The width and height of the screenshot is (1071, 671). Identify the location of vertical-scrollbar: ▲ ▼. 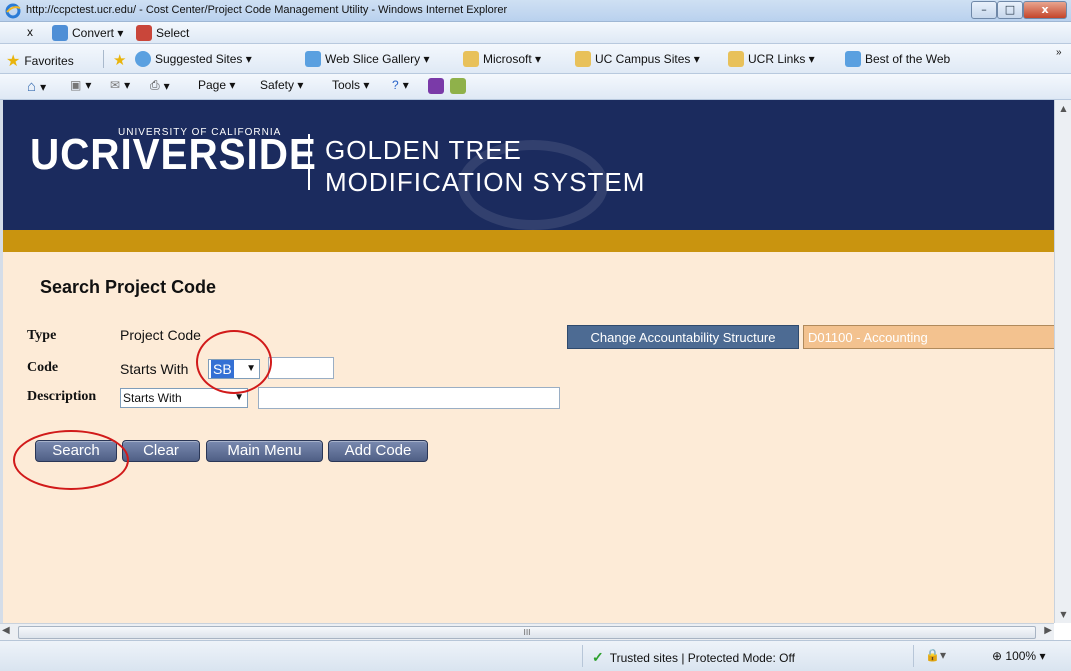
(1062, 361).